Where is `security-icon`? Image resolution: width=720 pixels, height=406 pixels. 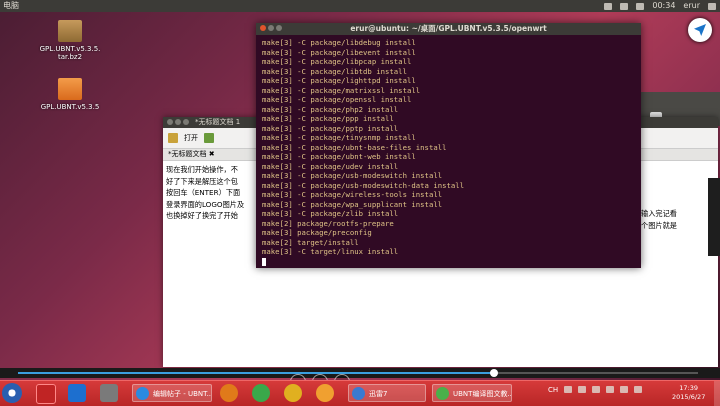 security-icon is located at coordinates (261, 393).